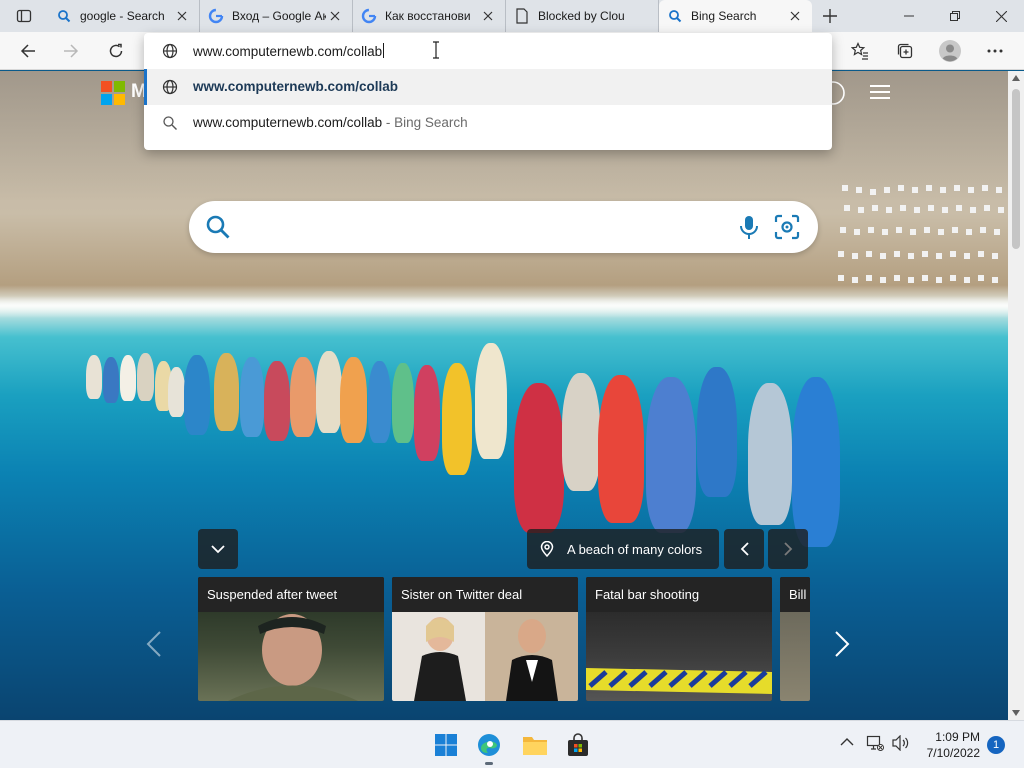  I want to click on restore-button, so click(955, 16).